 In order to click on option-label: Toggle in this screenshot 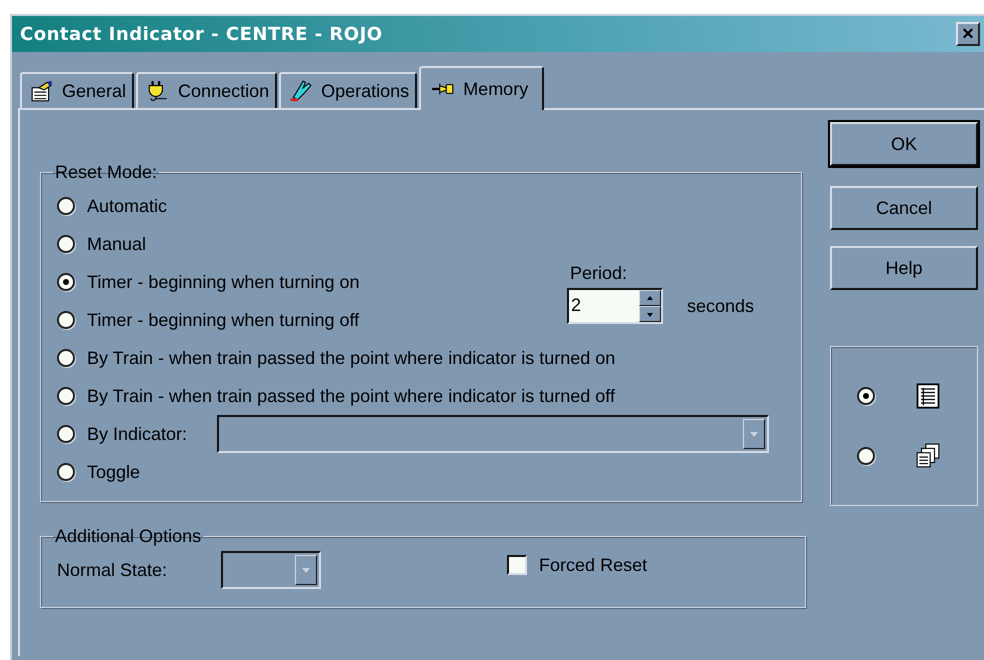, I will do `click(113, 472)`.